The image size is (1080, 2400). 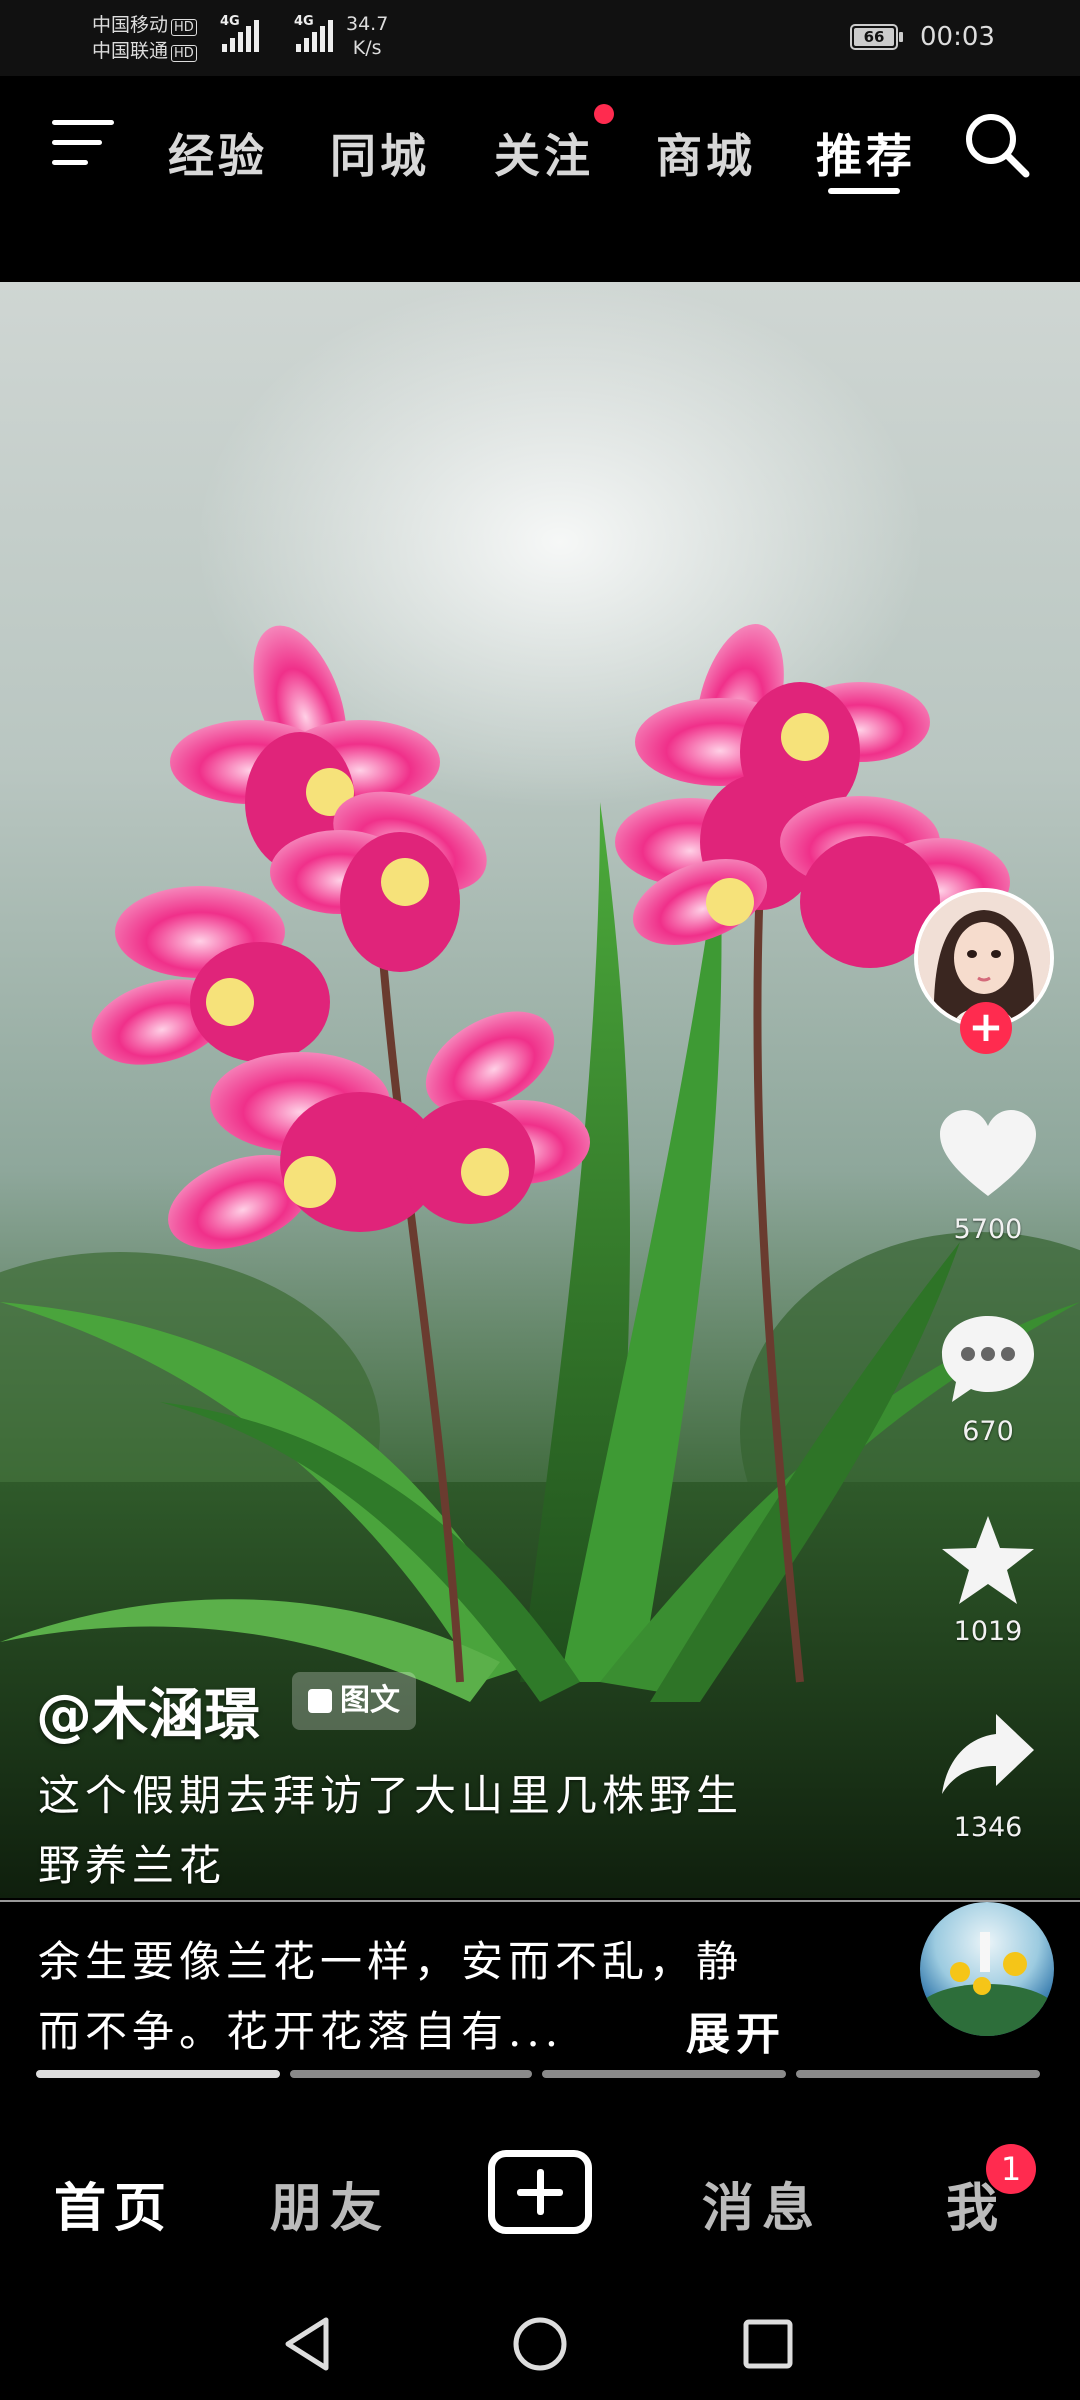 What do you see at coordinates (184, 53) in the screenshot?
I see `hd-badge-2: HD` at bounding box center [184, 53].